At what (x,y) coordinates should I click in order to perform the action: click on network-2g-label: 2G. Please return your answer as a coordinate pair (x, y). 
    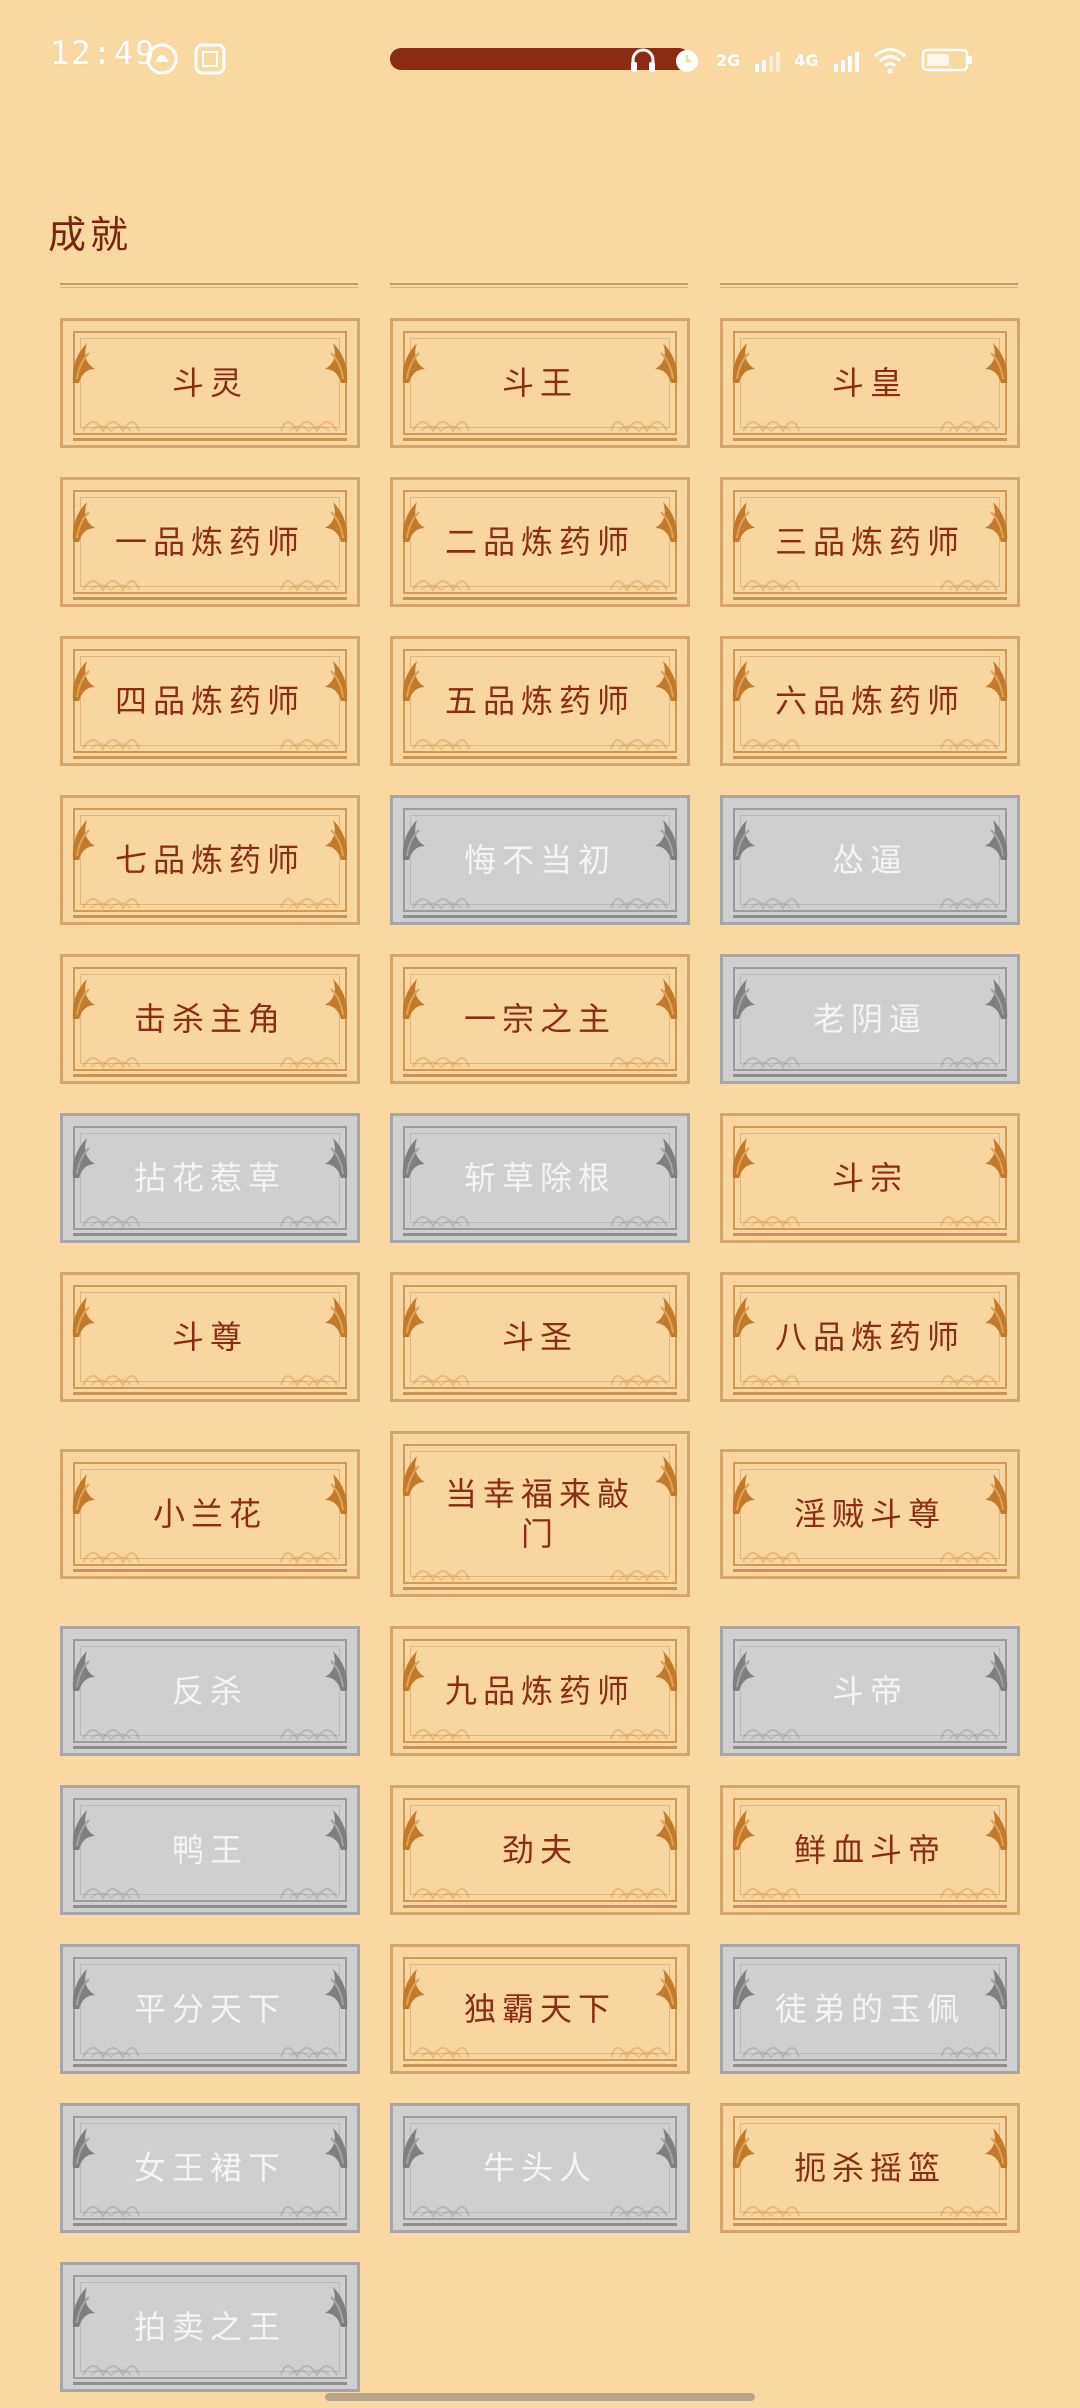
    Looking at the image, I should click on (728, 60).